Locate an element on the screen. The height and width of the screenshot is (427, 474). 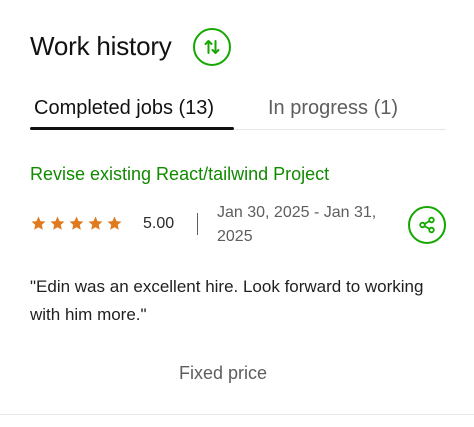
tab-completed-jobs: Completed jobs (13) is located at coordinates (124, 108).